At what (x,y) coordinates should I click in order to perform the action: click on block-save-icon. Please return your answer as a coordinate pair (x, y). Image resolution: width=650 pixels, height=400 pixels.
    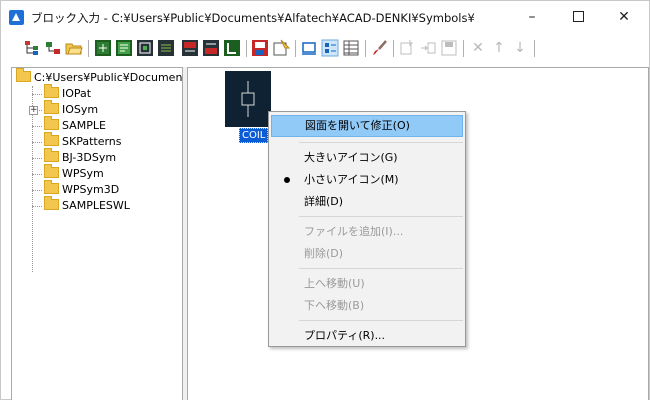
    Looking at the image, I should click on (260, 48).